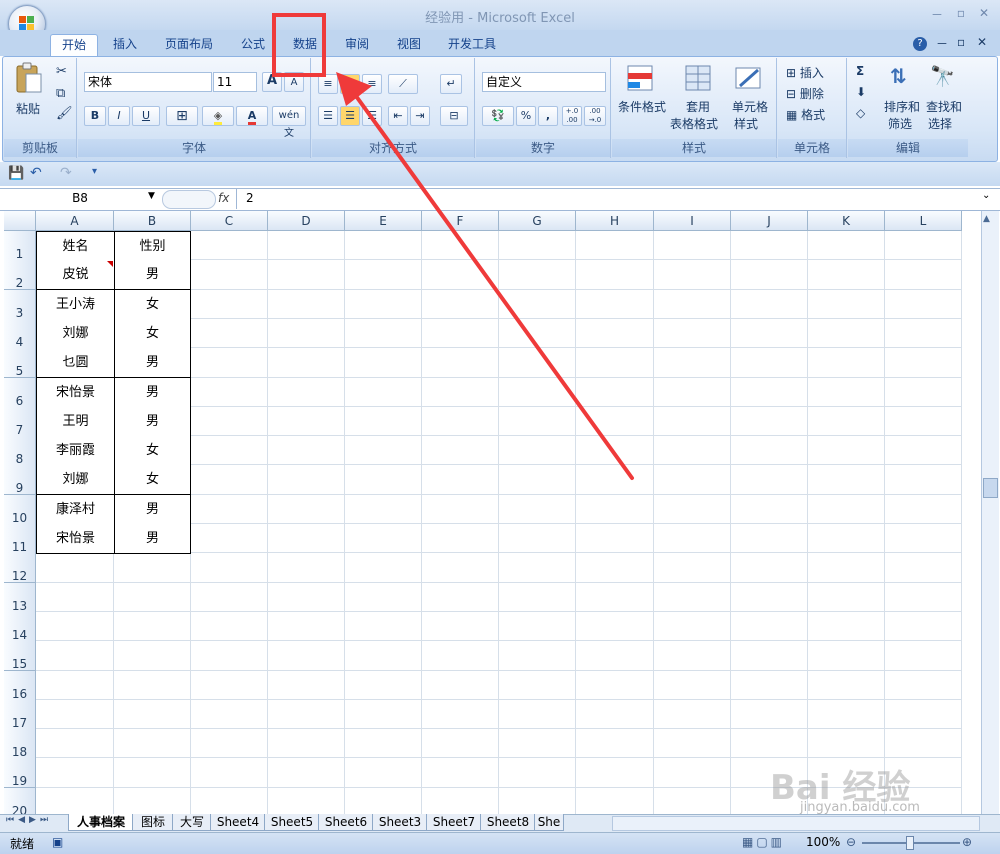 The height and width of the screenshot is (854, 1000). I want to click on paste-button, so click(29, 79).